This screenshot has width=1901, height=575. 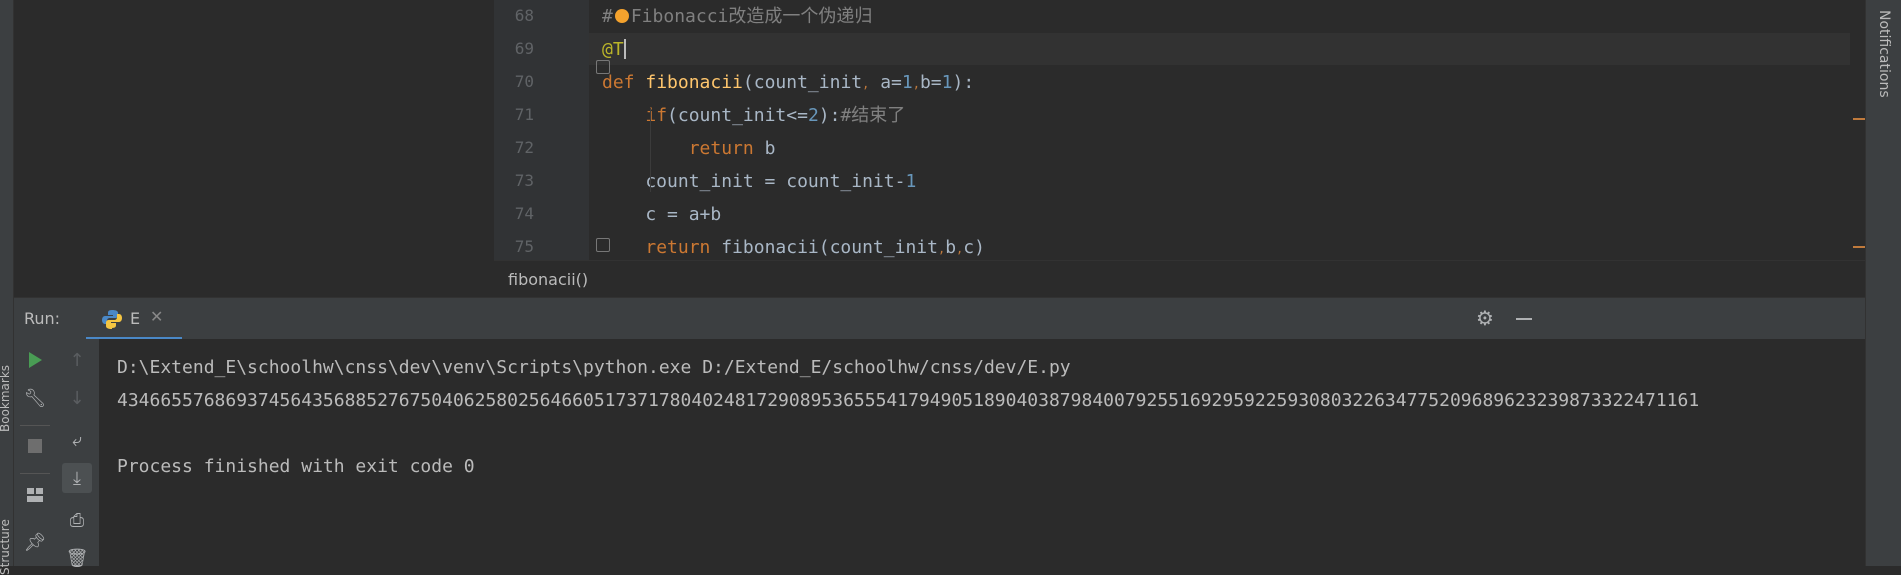 What do you see at coordinates (296, 466) in the screenshot?
I see `console-exit-message: Process finished with exit code 0` at bounding box center [296, 466].